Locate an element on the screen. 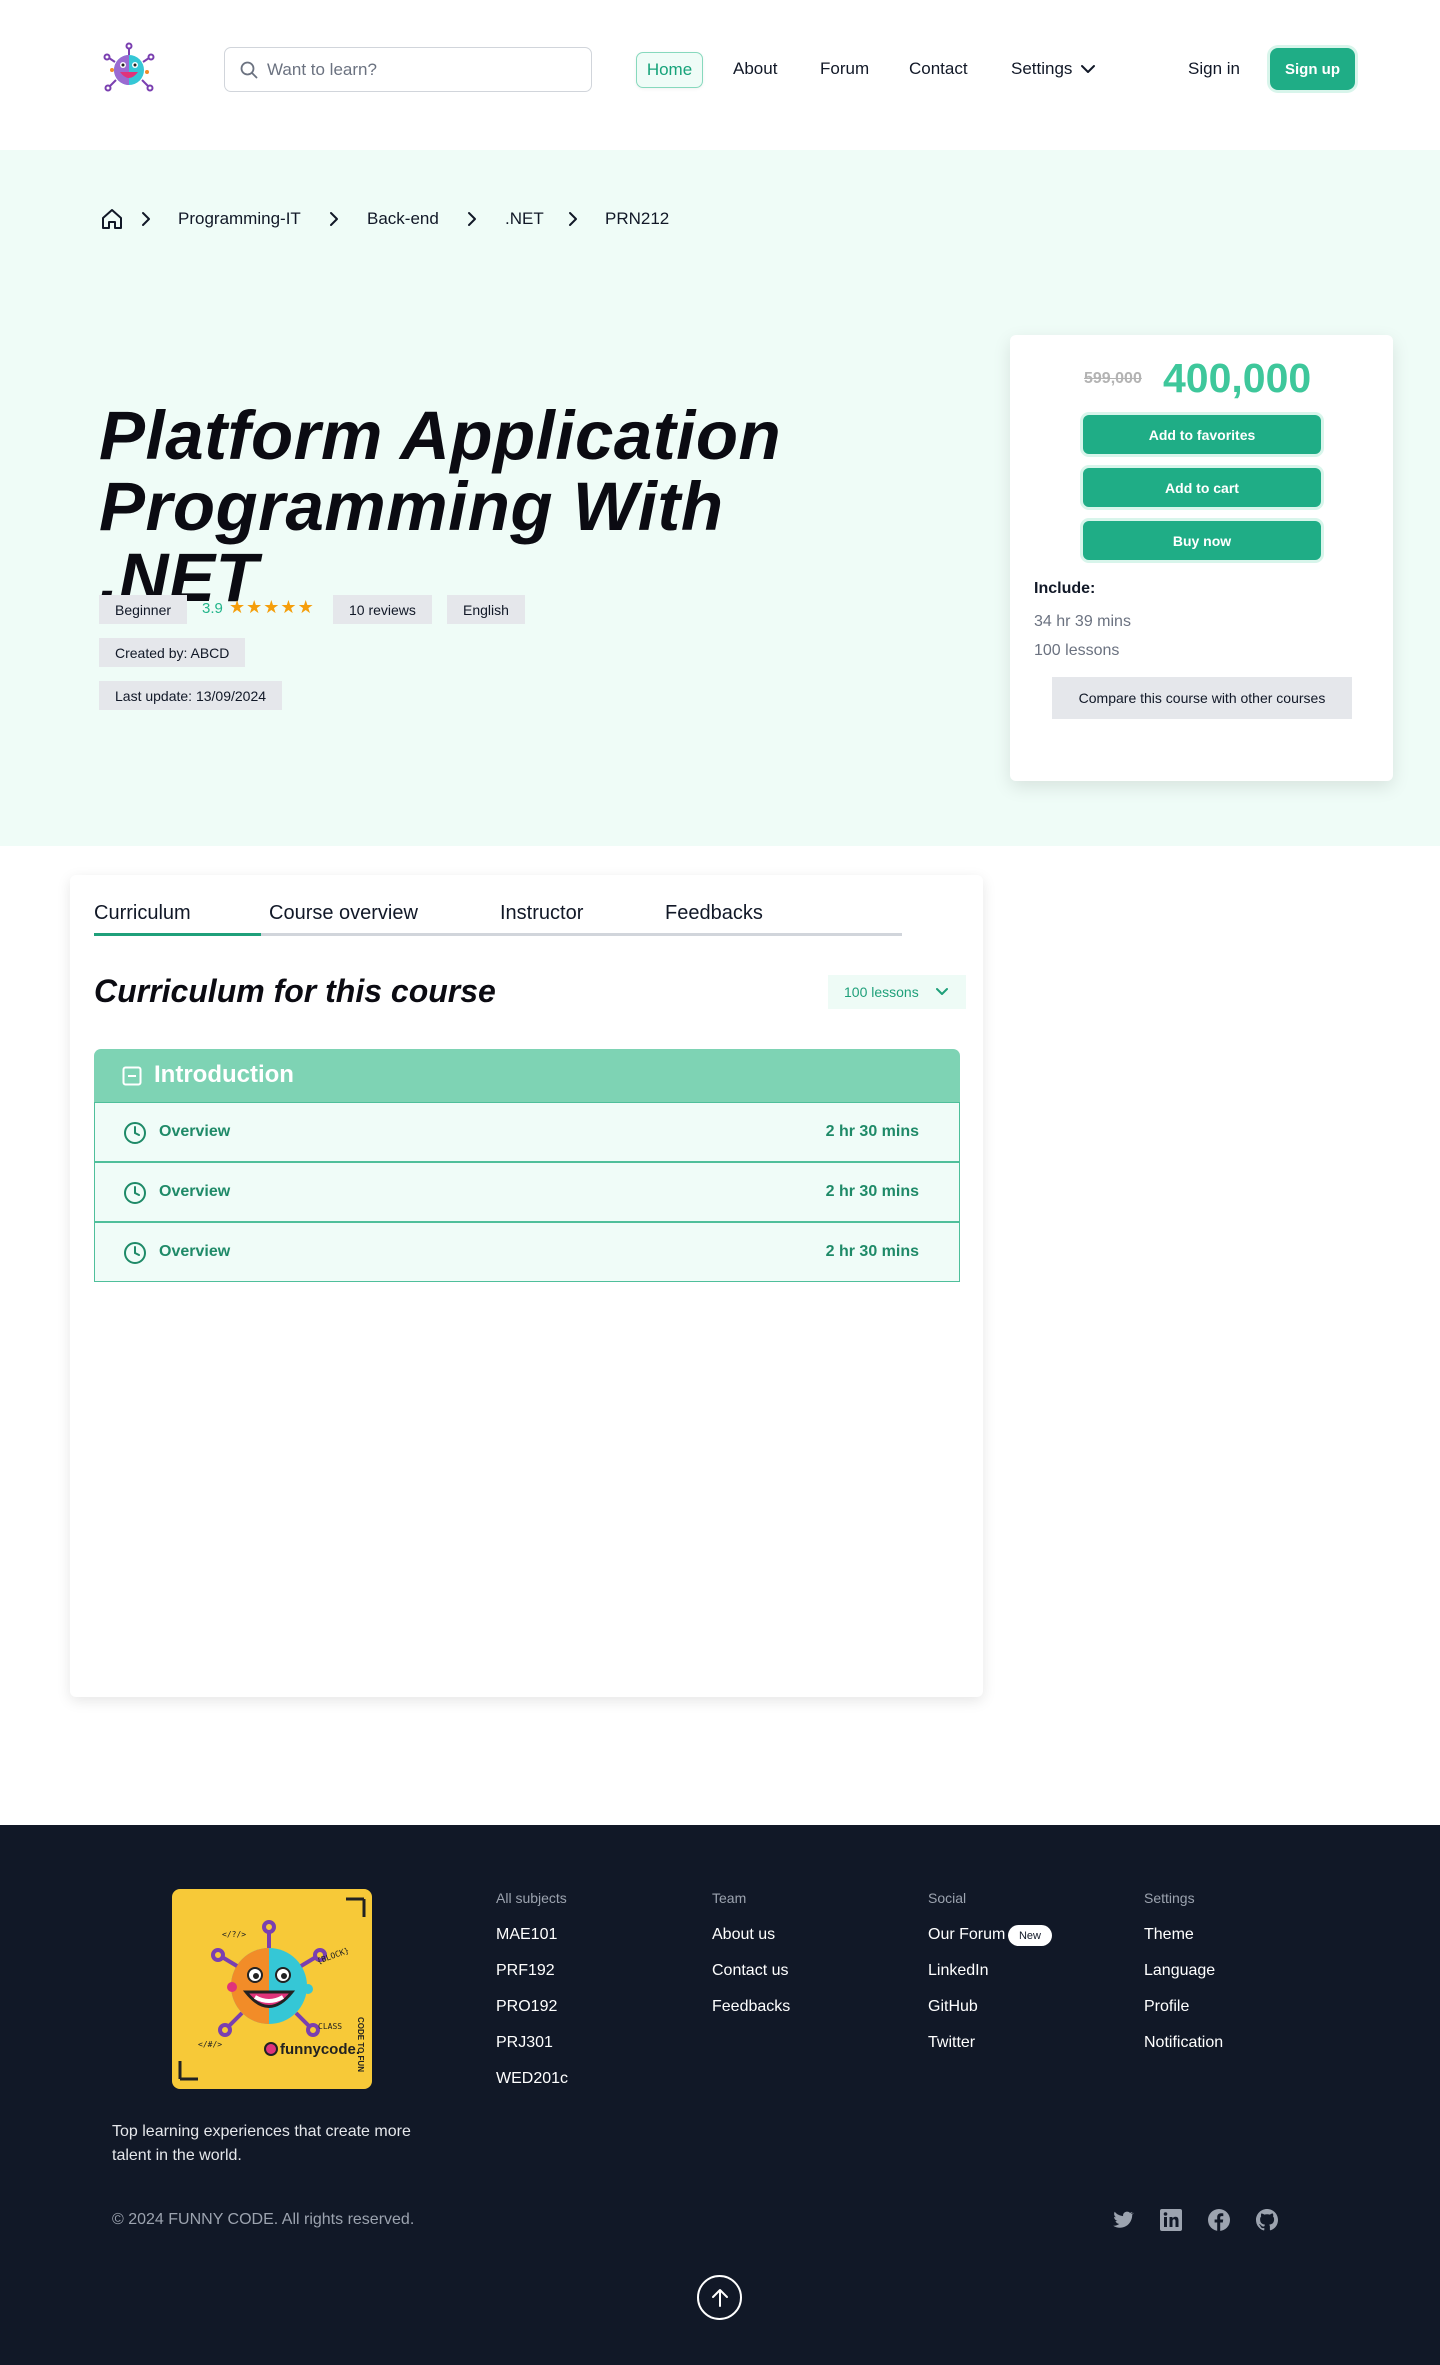 The width and height of the screenshot is (1440, 2365). linkedin-icon is located at coordinates (1171, 2220).